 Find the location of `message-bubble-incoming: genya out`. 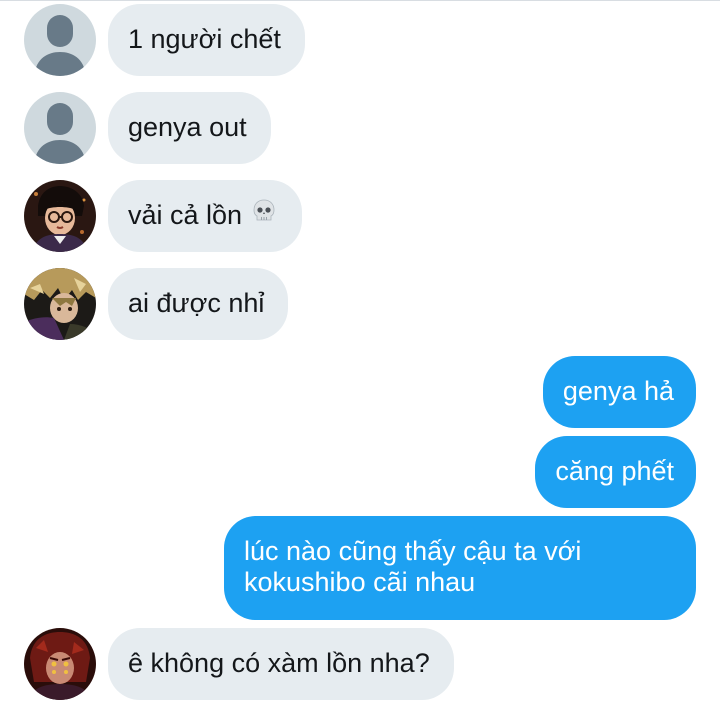

message-bubble-incoming: genya out is located at coordinates (189, 128).